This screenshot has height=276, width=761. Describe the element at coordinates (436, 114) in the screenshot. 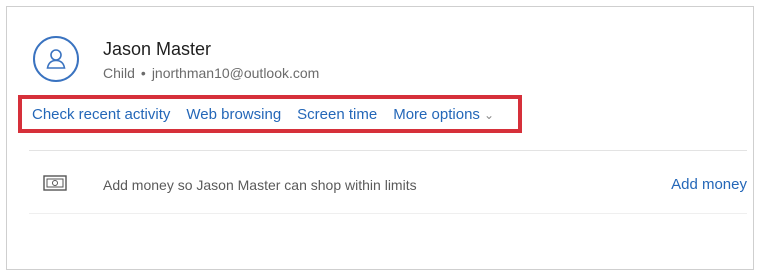

I see `more-options-label: More options` at that location.